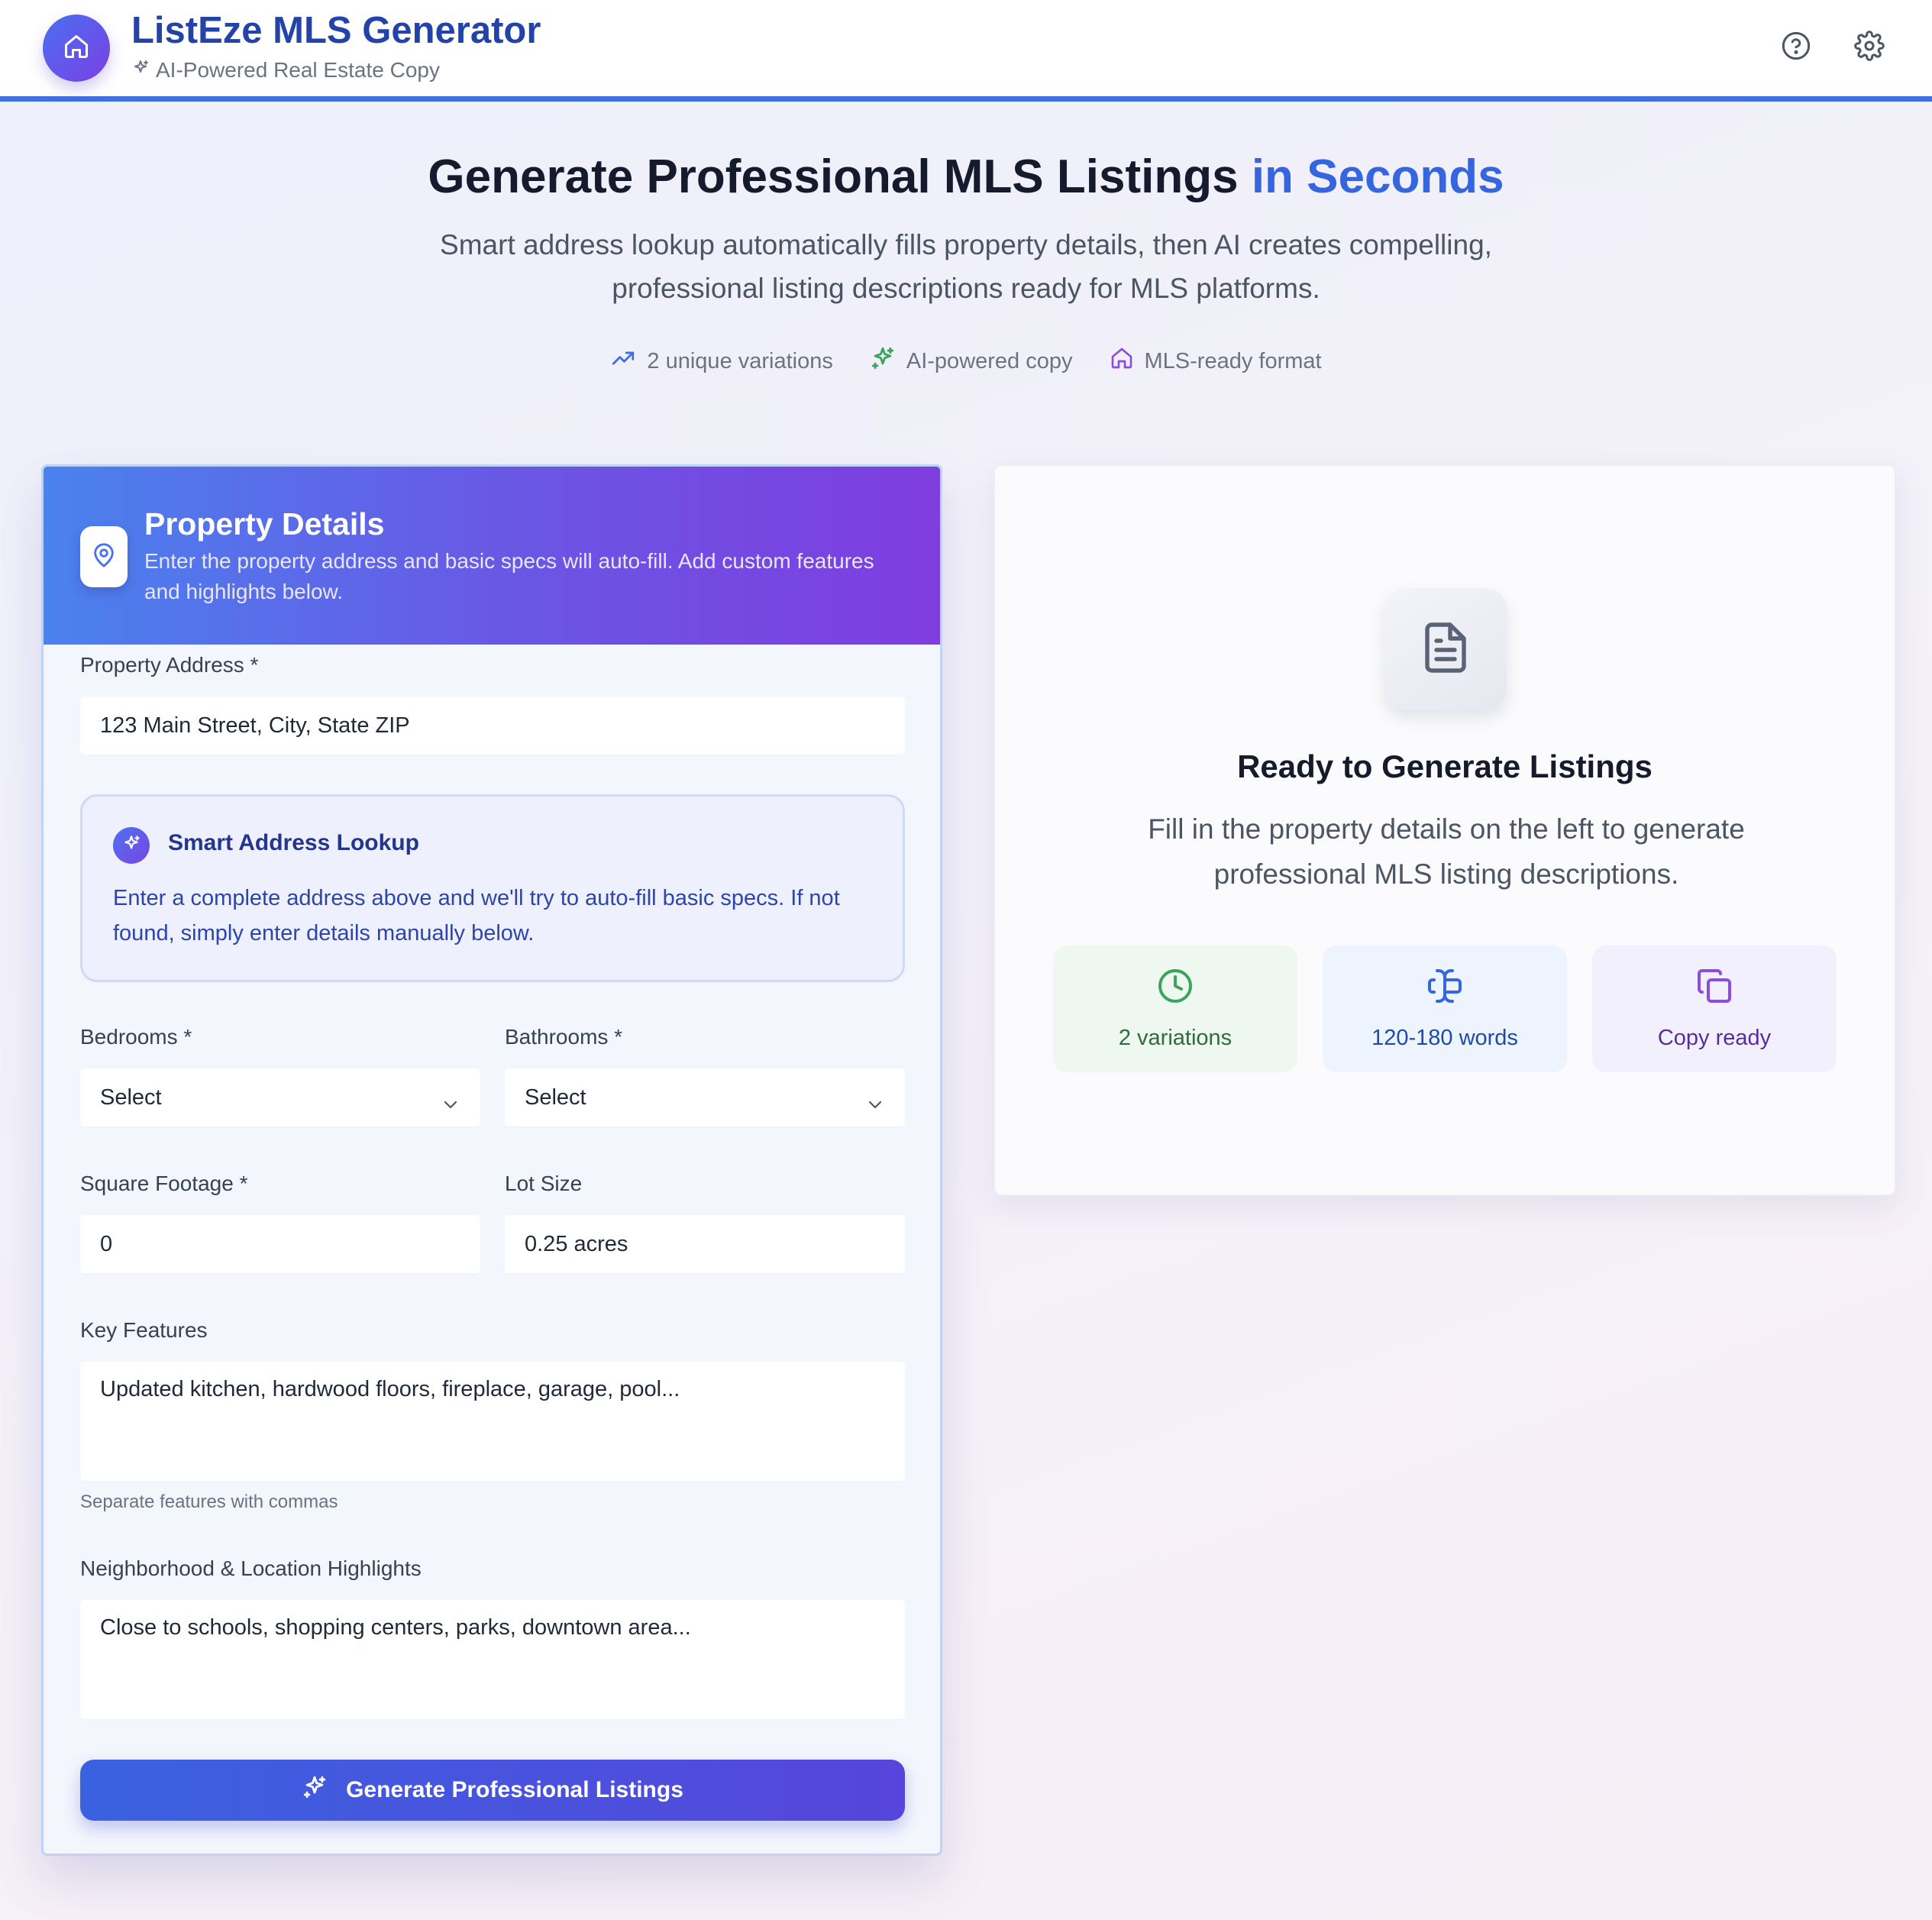  Describe the element at coordinates (833, 176) in the screenshot. I see `hero-title-main: Generate Professional MLS Listings` at that location.